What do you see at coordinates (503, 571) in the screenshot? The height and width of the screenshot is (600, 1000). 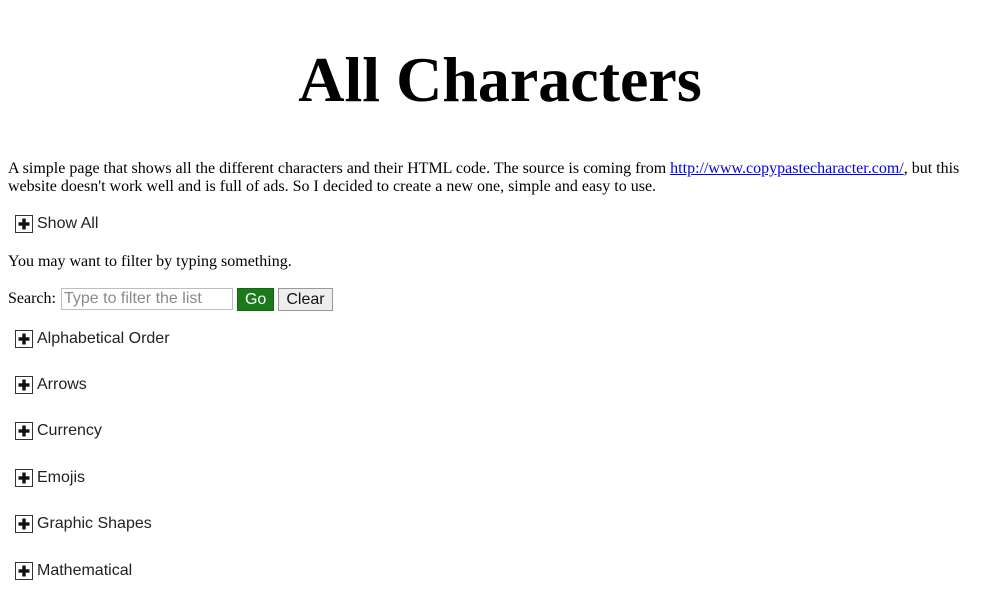 I see `category-toggle-mathematical: Mathematical` at bounding box center [503, 571].